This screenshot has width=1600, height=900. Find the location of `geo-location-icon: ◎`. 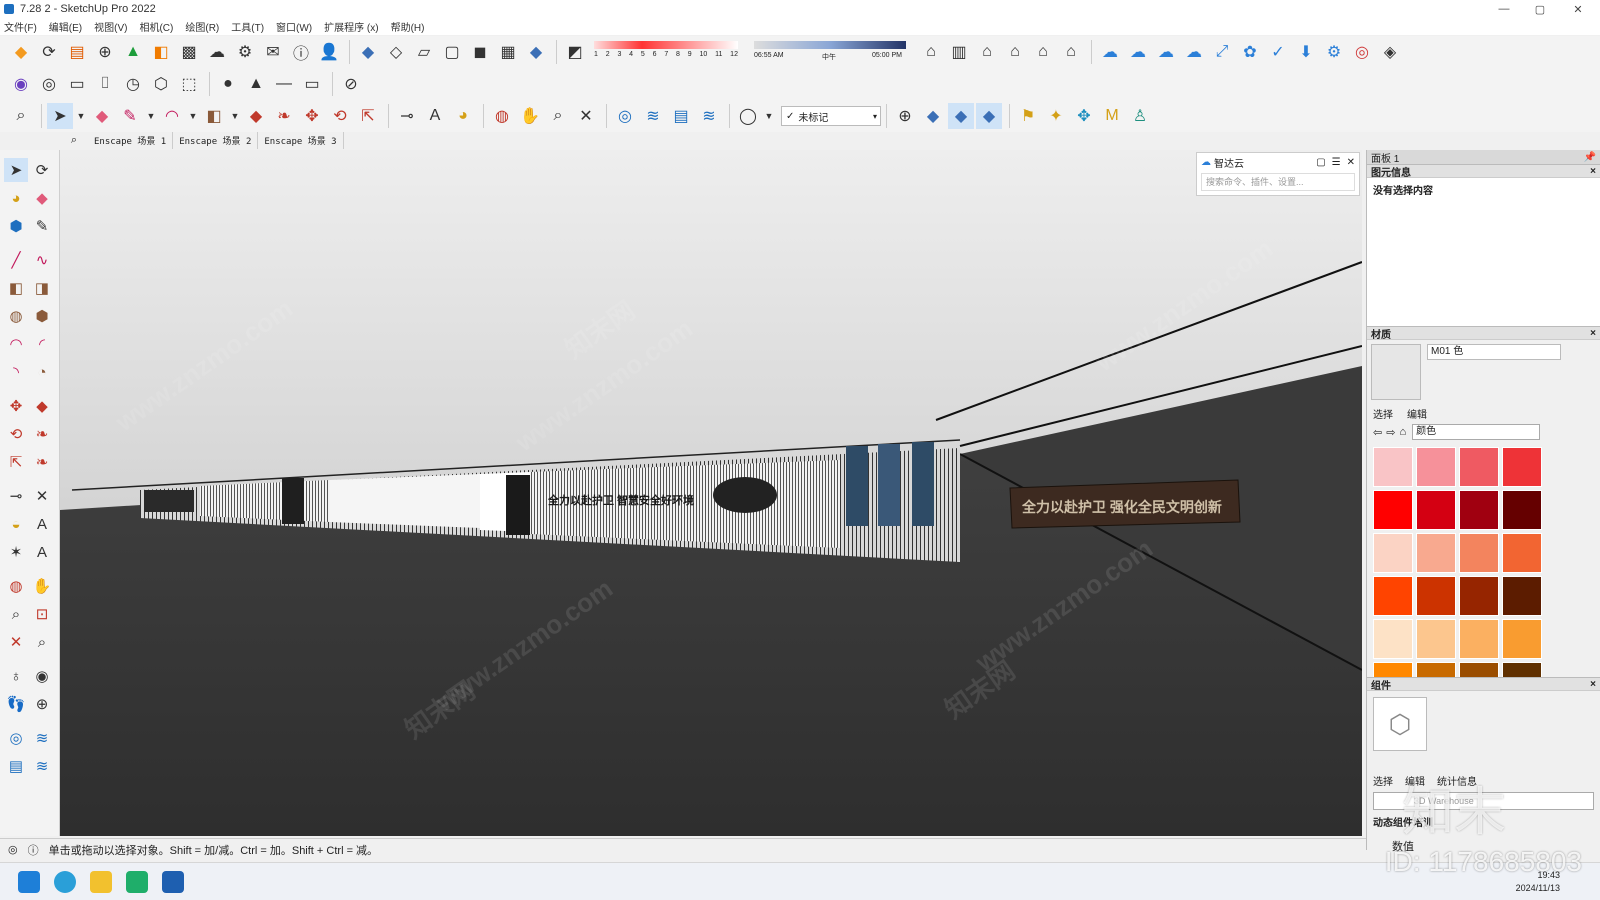

geo-location-icon: ◎ is located at coordinates (13, 849).